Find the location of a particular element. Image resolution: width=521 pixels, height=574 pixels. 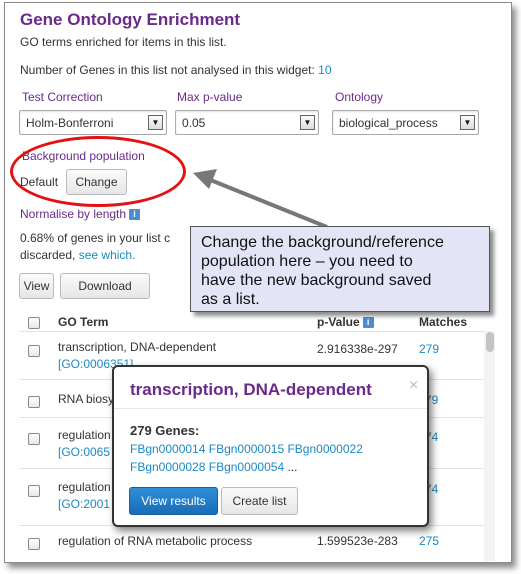

callout-line: Change the background/reference is located at coordinates (322, 242).